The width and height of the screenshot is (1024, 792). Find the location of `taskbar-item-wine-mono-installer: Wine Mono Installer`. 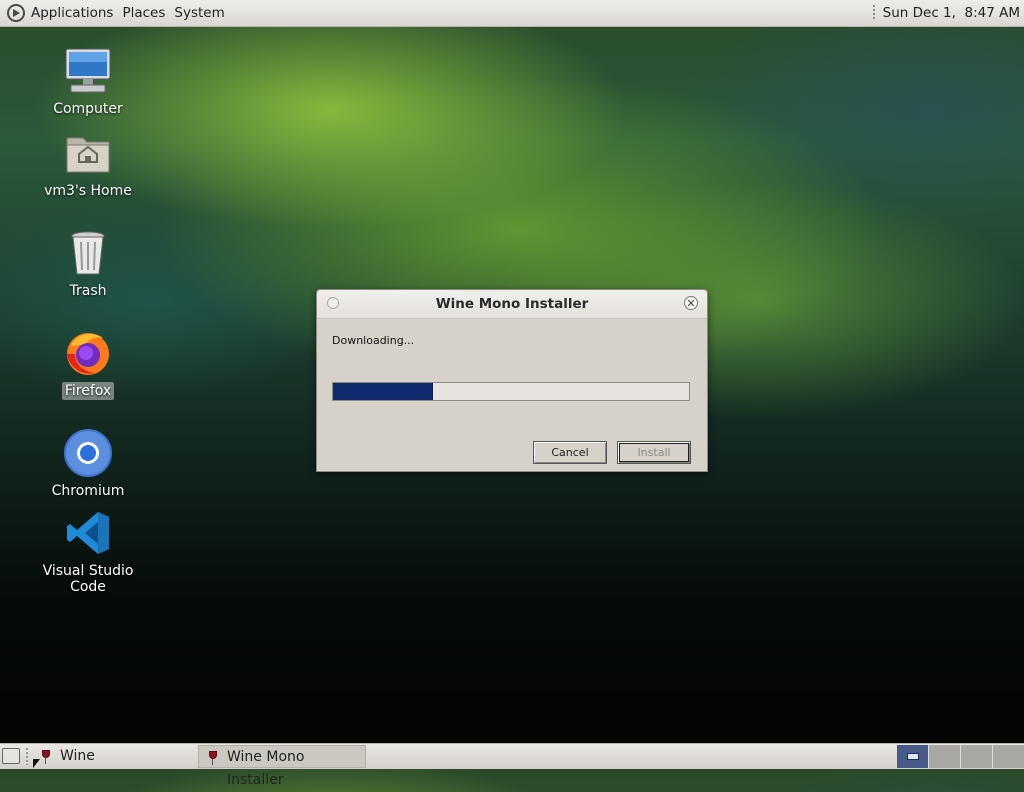

taskbar-item-wine-mono-installer: Wine Mono Installer is located at coordinates (282, 766).